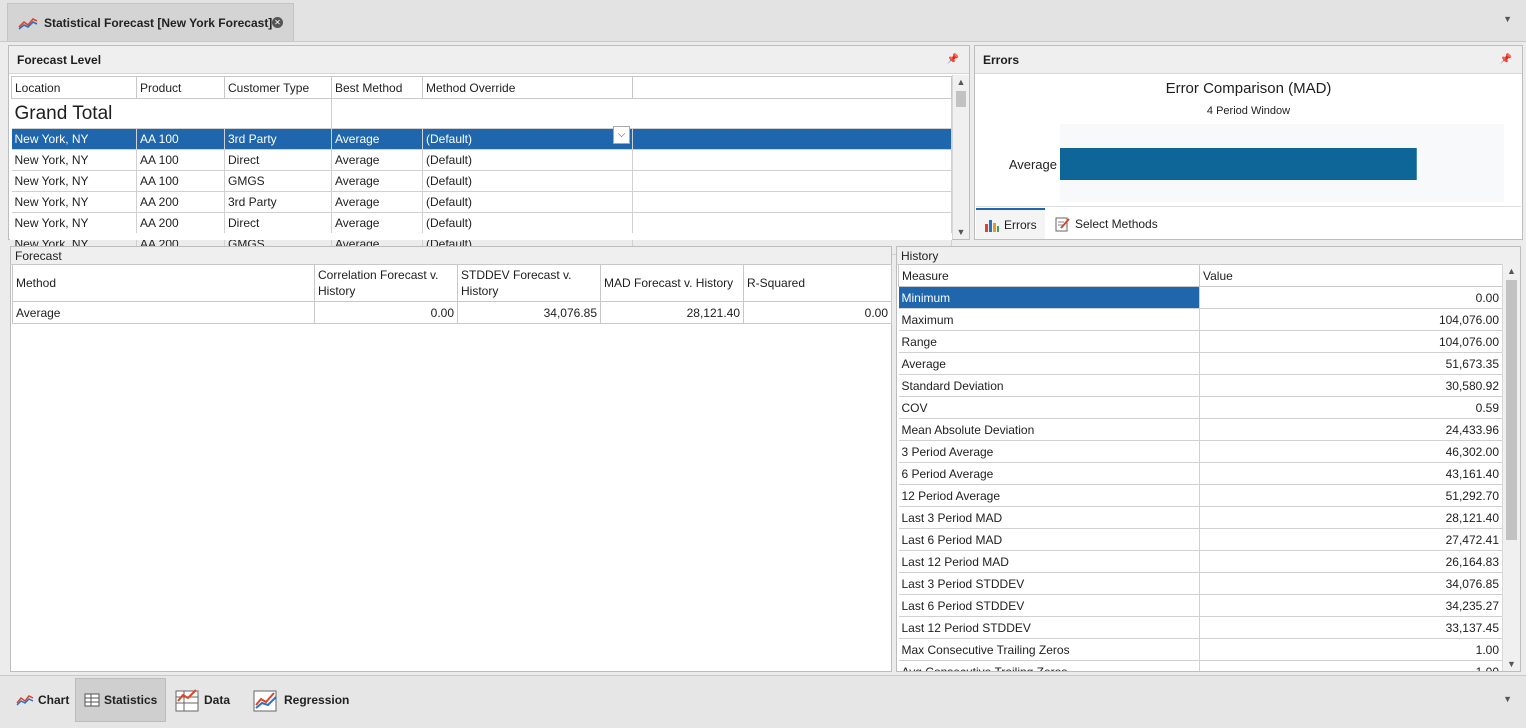 Image resolution: width=1526 pixels, height=728 pixels. Describe the element at coordinates (180, 87) in the screenshot. I see `column-header: Product` at that location.